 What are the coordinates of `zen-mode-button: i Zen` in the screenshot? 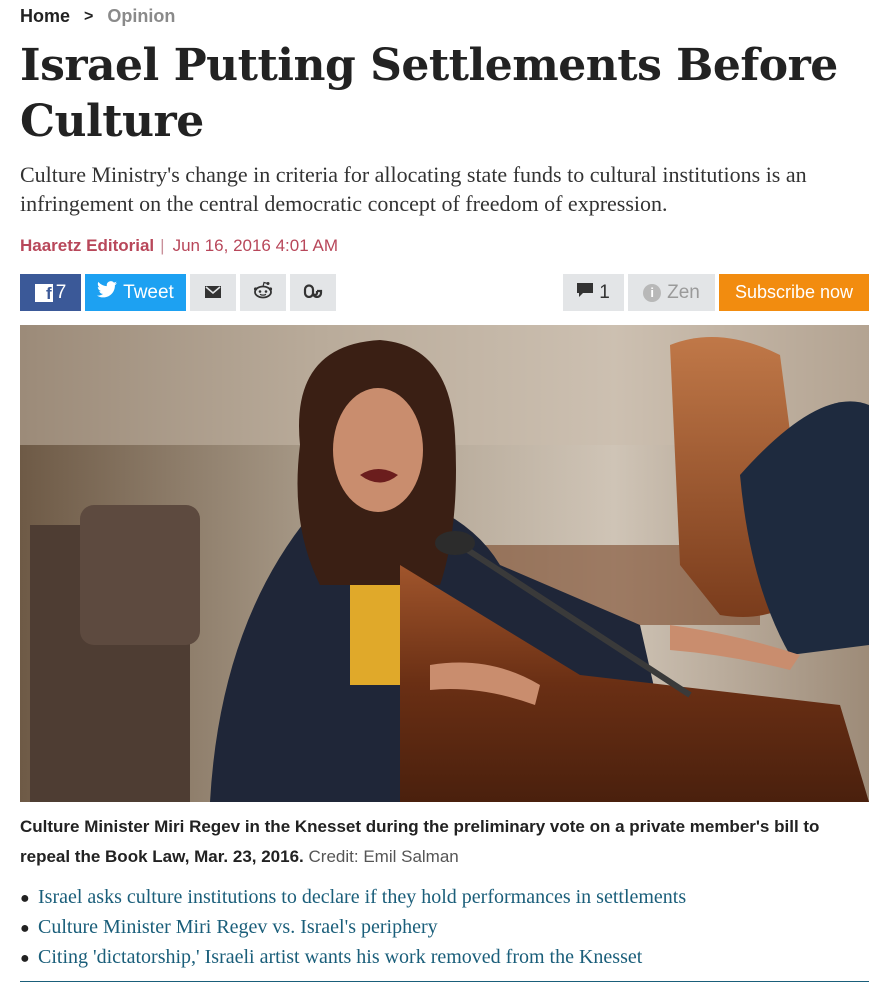 It's located at (671, 292).